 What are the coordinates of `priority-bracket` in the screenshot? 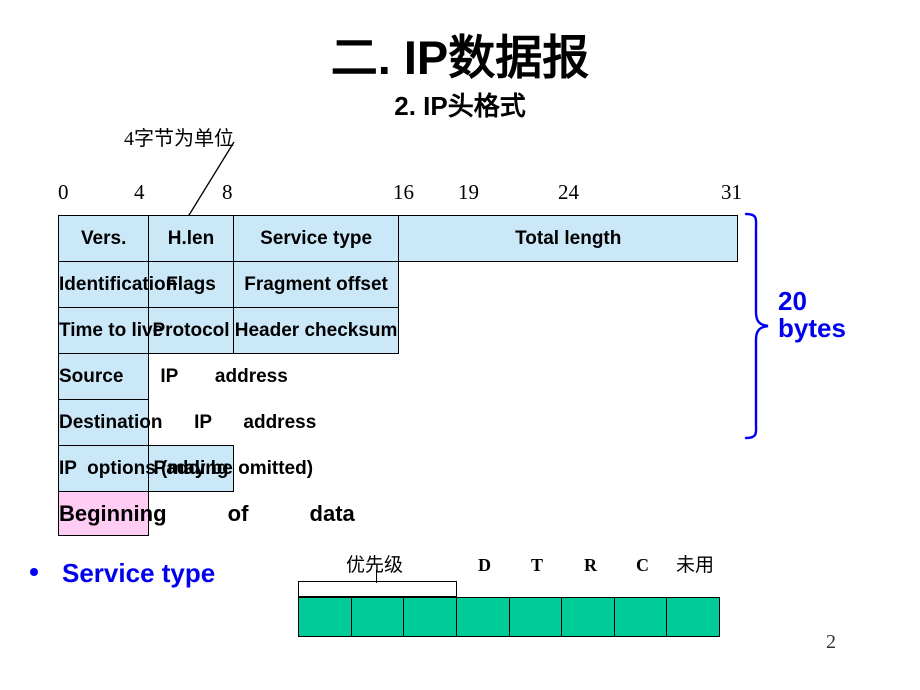 It's located at (377, 589).